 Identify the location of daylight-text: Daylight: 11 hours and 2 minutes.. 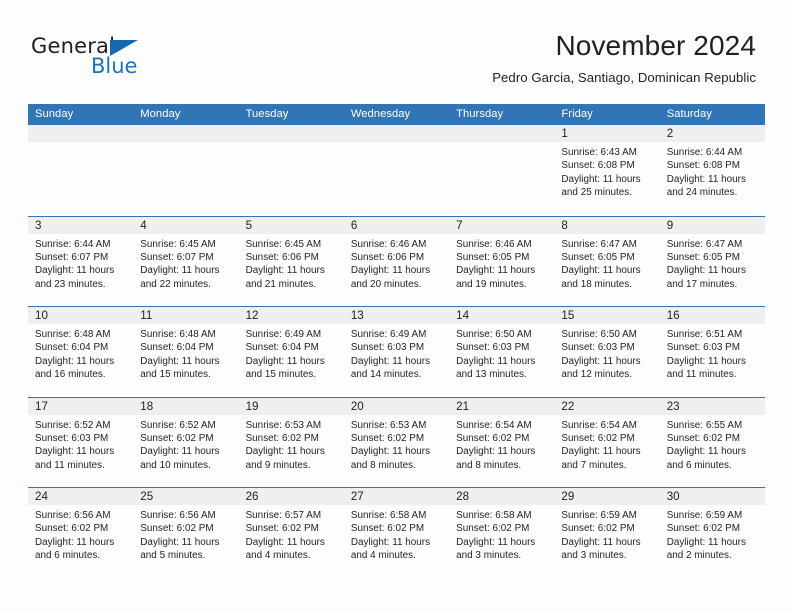
(706, 549).